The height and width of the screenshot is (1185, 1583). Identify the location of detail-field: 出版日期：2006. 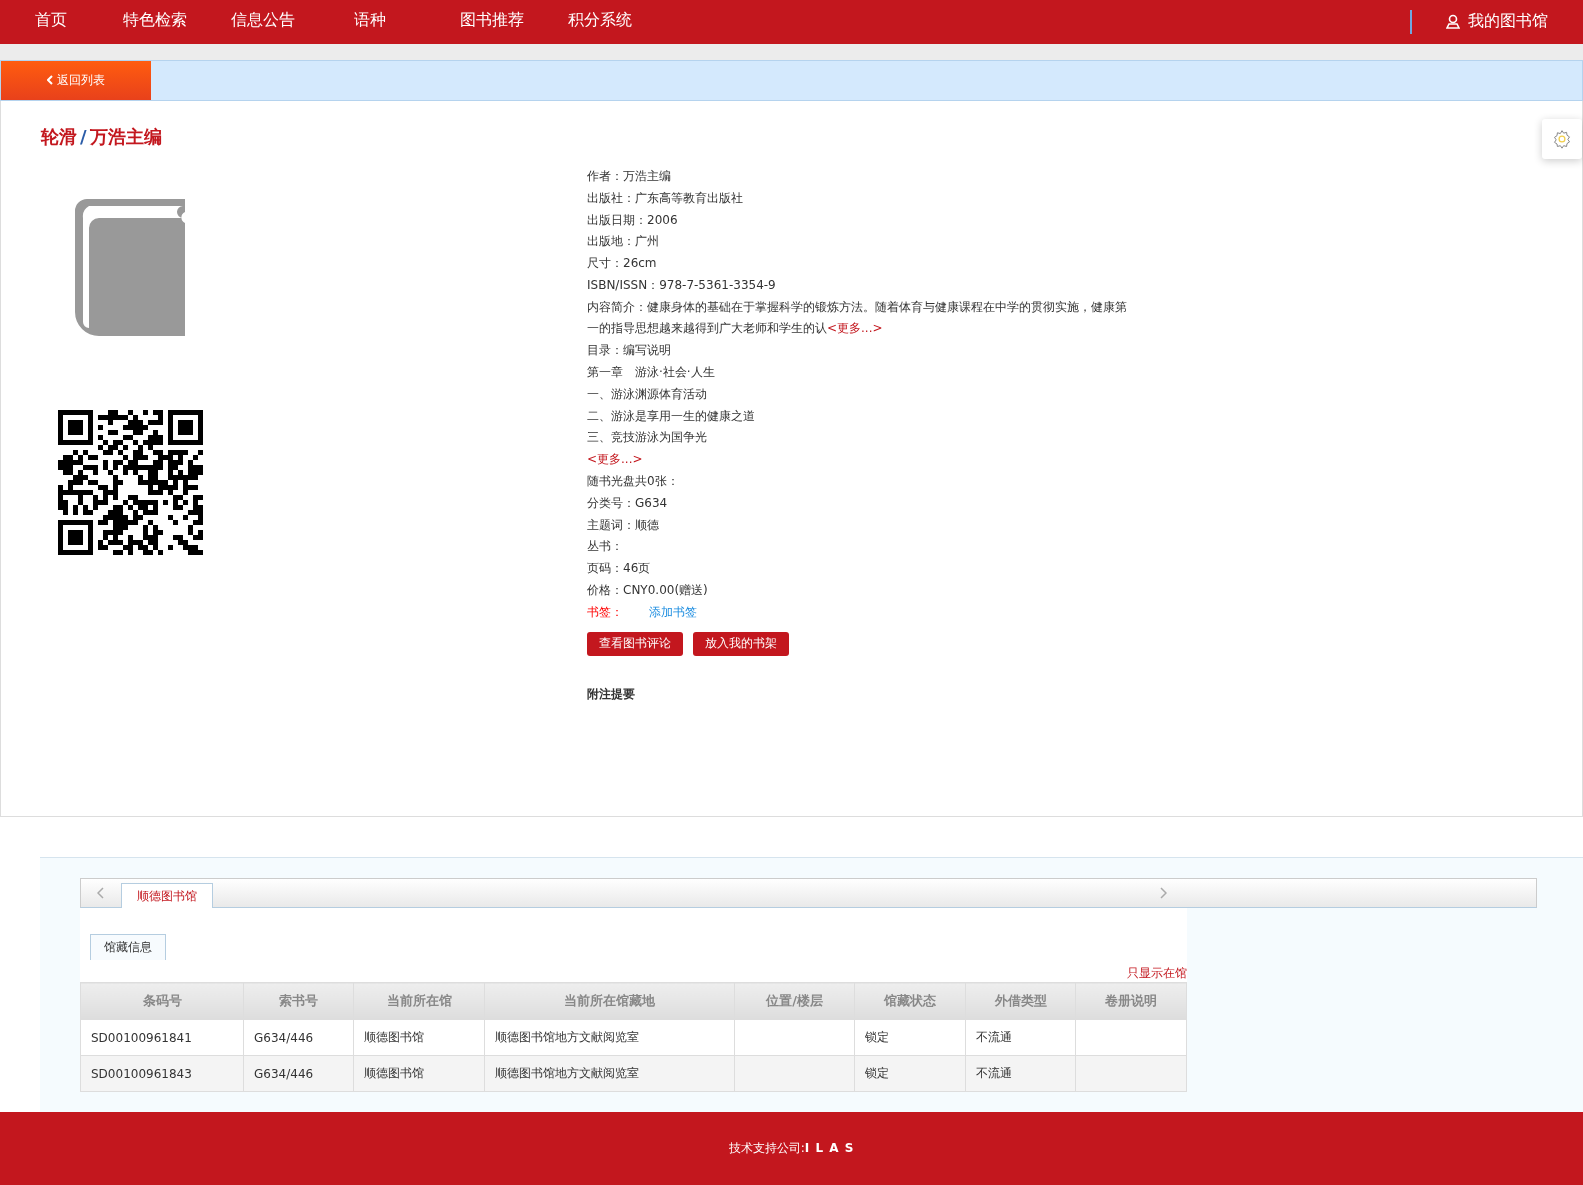
(859, 220).